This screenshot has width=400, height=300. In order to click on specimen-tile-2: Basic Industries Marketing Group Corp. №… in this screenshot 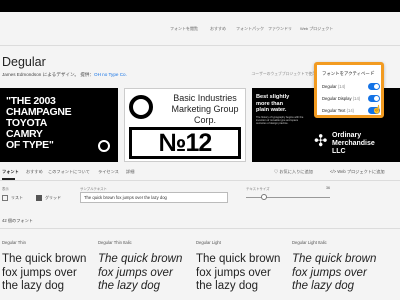, I will do `click(185, 125)`.